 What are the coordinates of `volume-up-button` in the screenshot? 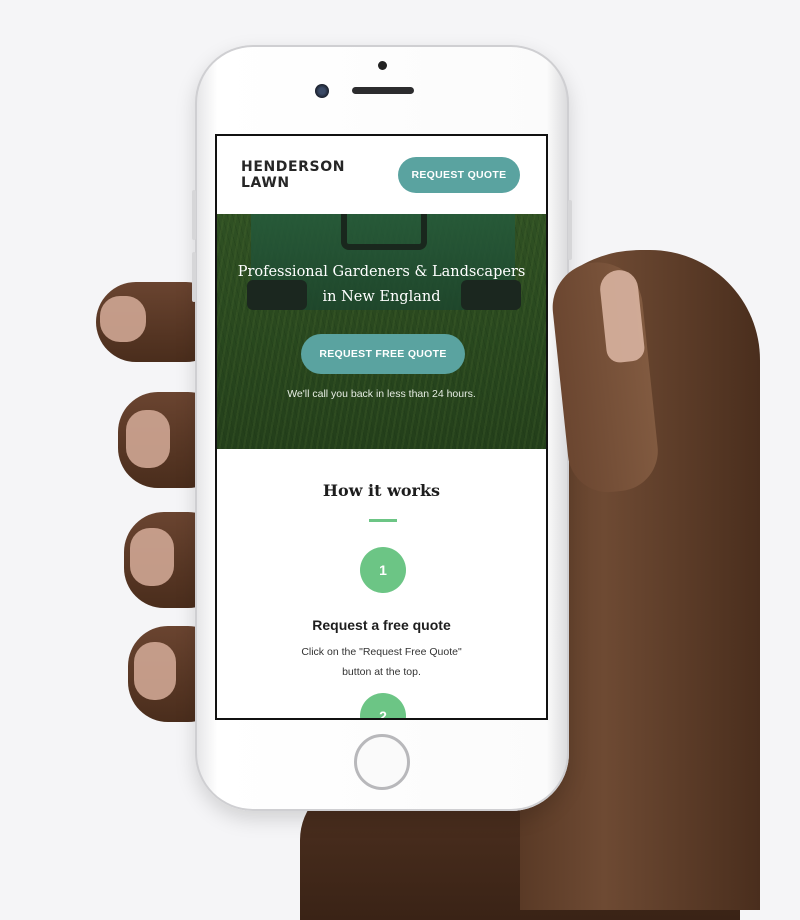 It's located at (194, 215).